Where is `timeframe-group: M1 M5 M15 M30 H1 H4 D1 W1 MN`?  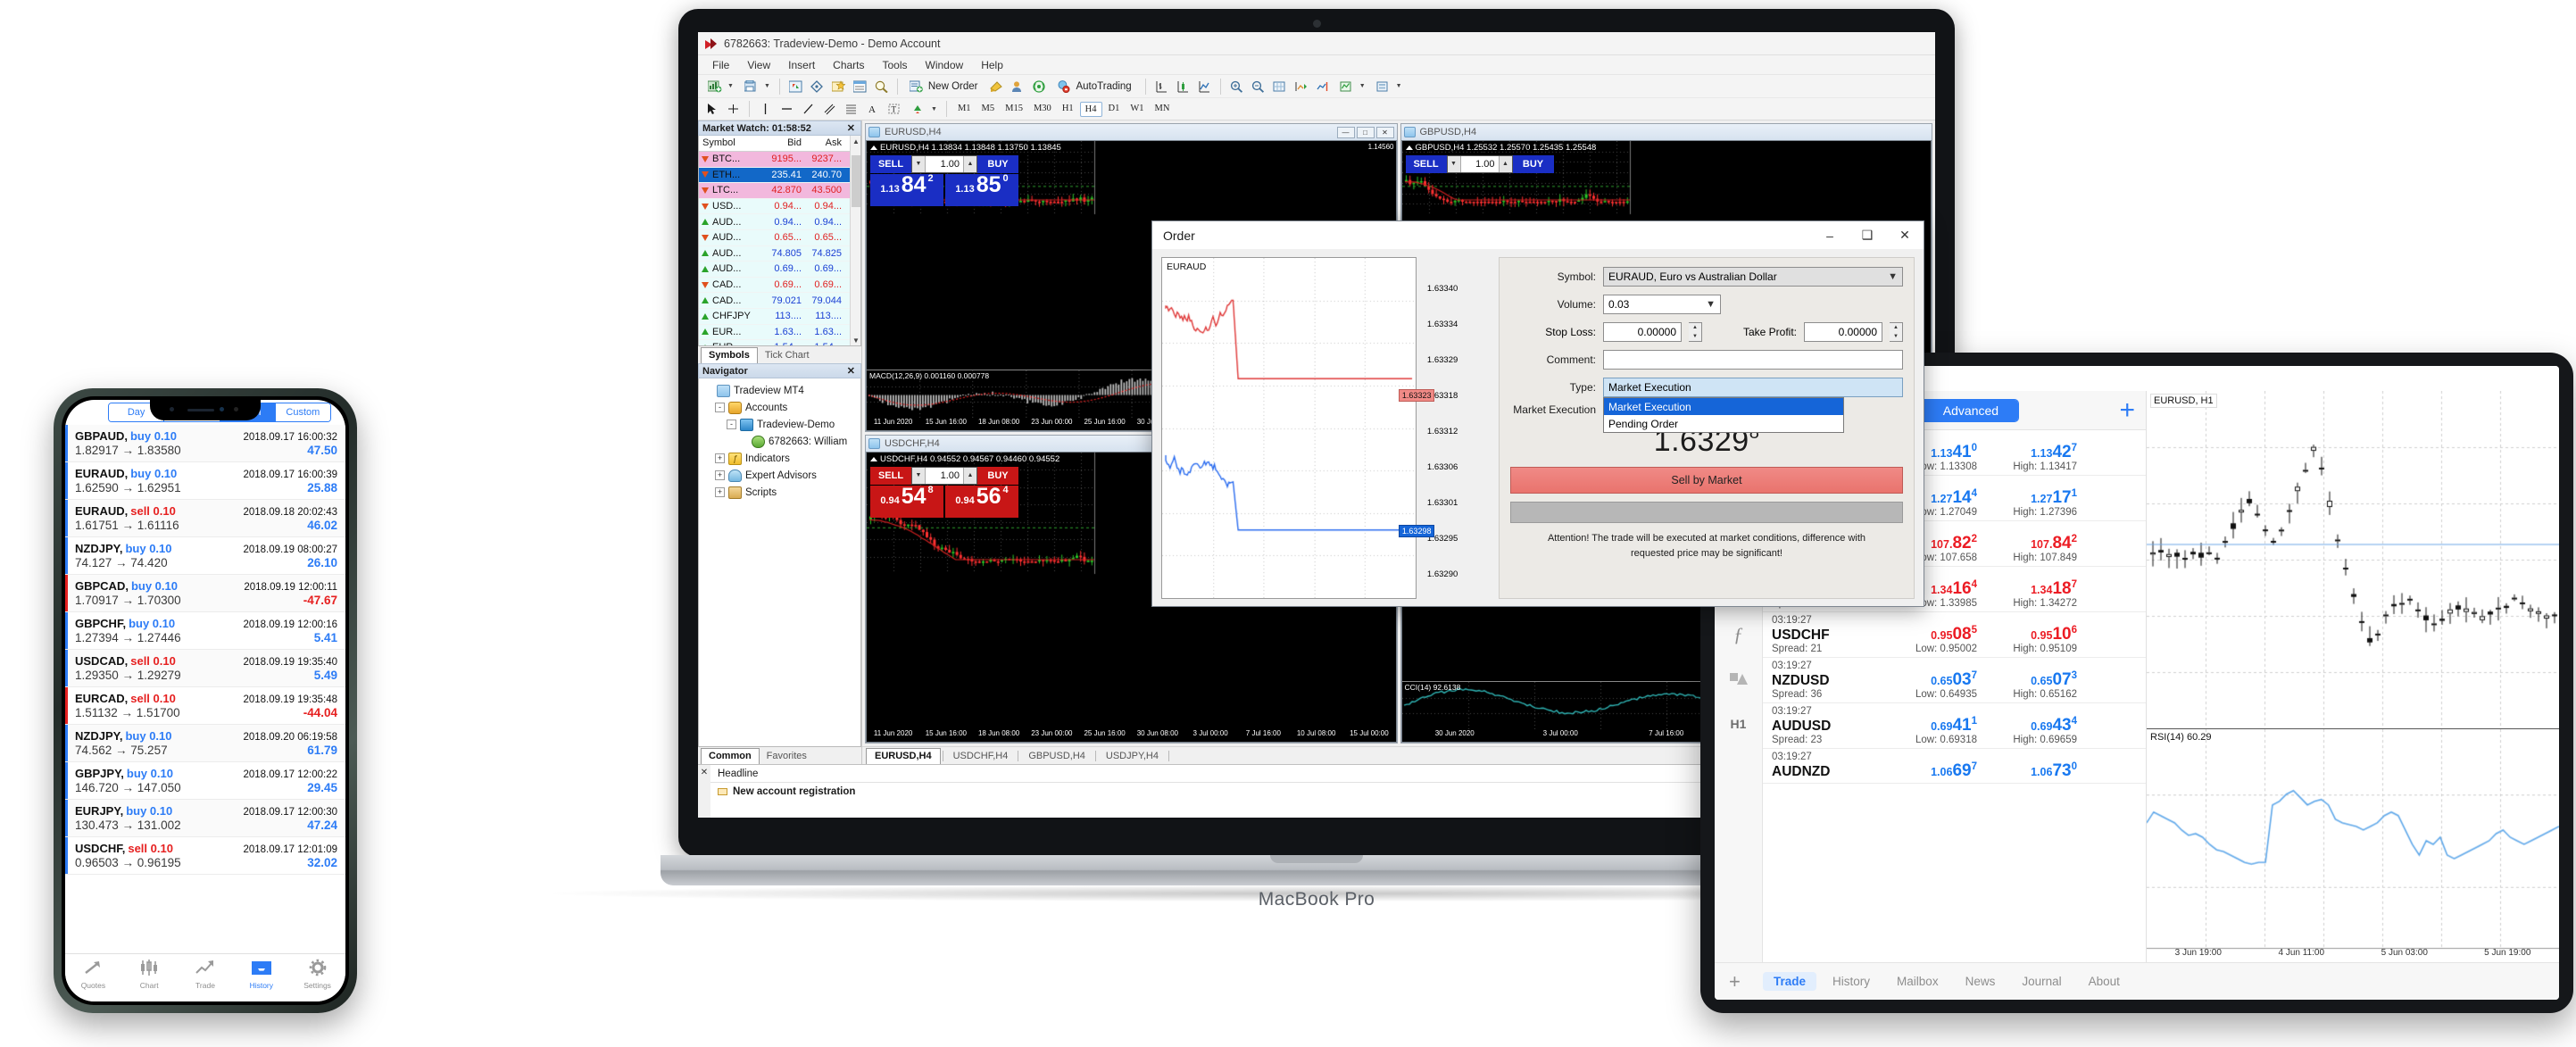
timeframe-group: M1 M5 M15 M30 H1 H4 D1 W1 MN is located at coordinates (1064, 109).